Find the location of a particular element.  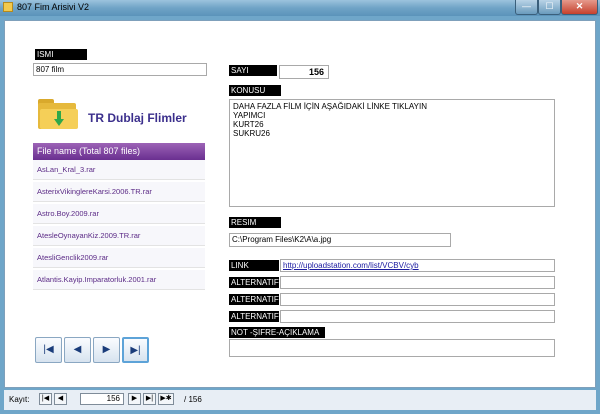

alternatif-1-field is located at coordinates (417, 282).